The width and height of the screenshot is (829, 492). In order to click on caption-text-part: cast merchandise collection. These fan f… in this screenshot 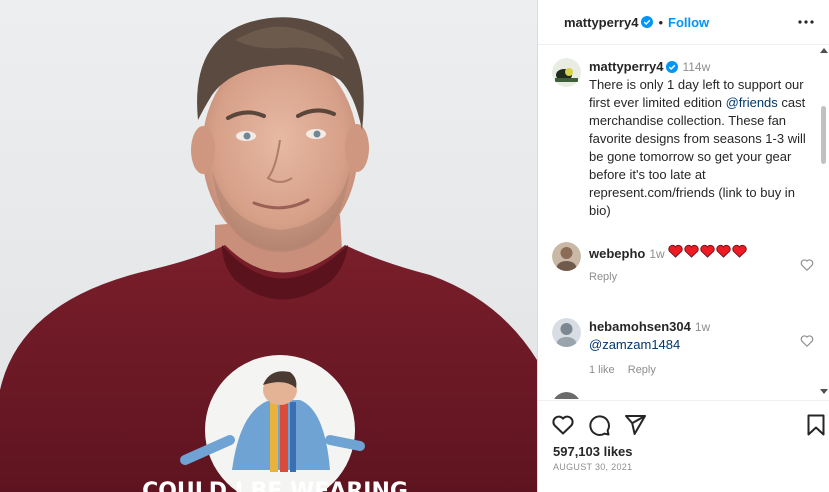, I will do `click(697, 156)`.